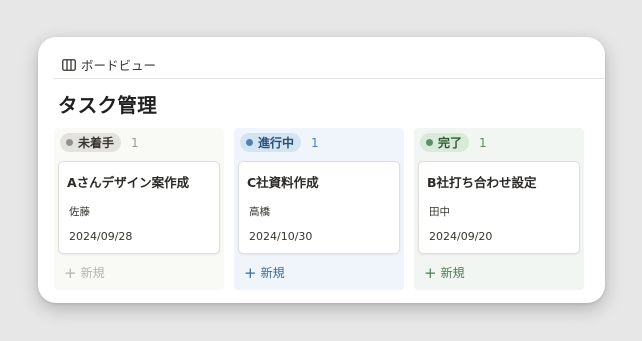  I want to click on column-header: 完了 1, so click(453, 142).